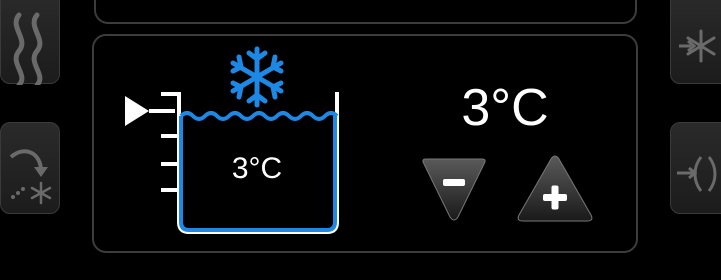 Image resolution: width=721 pixels, height=280 pixels. What do you see at coordinates (697, 174) in the screenshot?
I see `arrow-in-icon` at bounding box center [697, 174].